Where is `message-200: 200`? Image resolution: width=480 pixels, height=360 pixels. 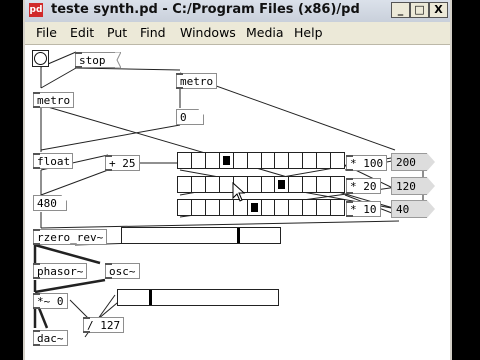 message-200: 200 is located at coordinates (413, 162).